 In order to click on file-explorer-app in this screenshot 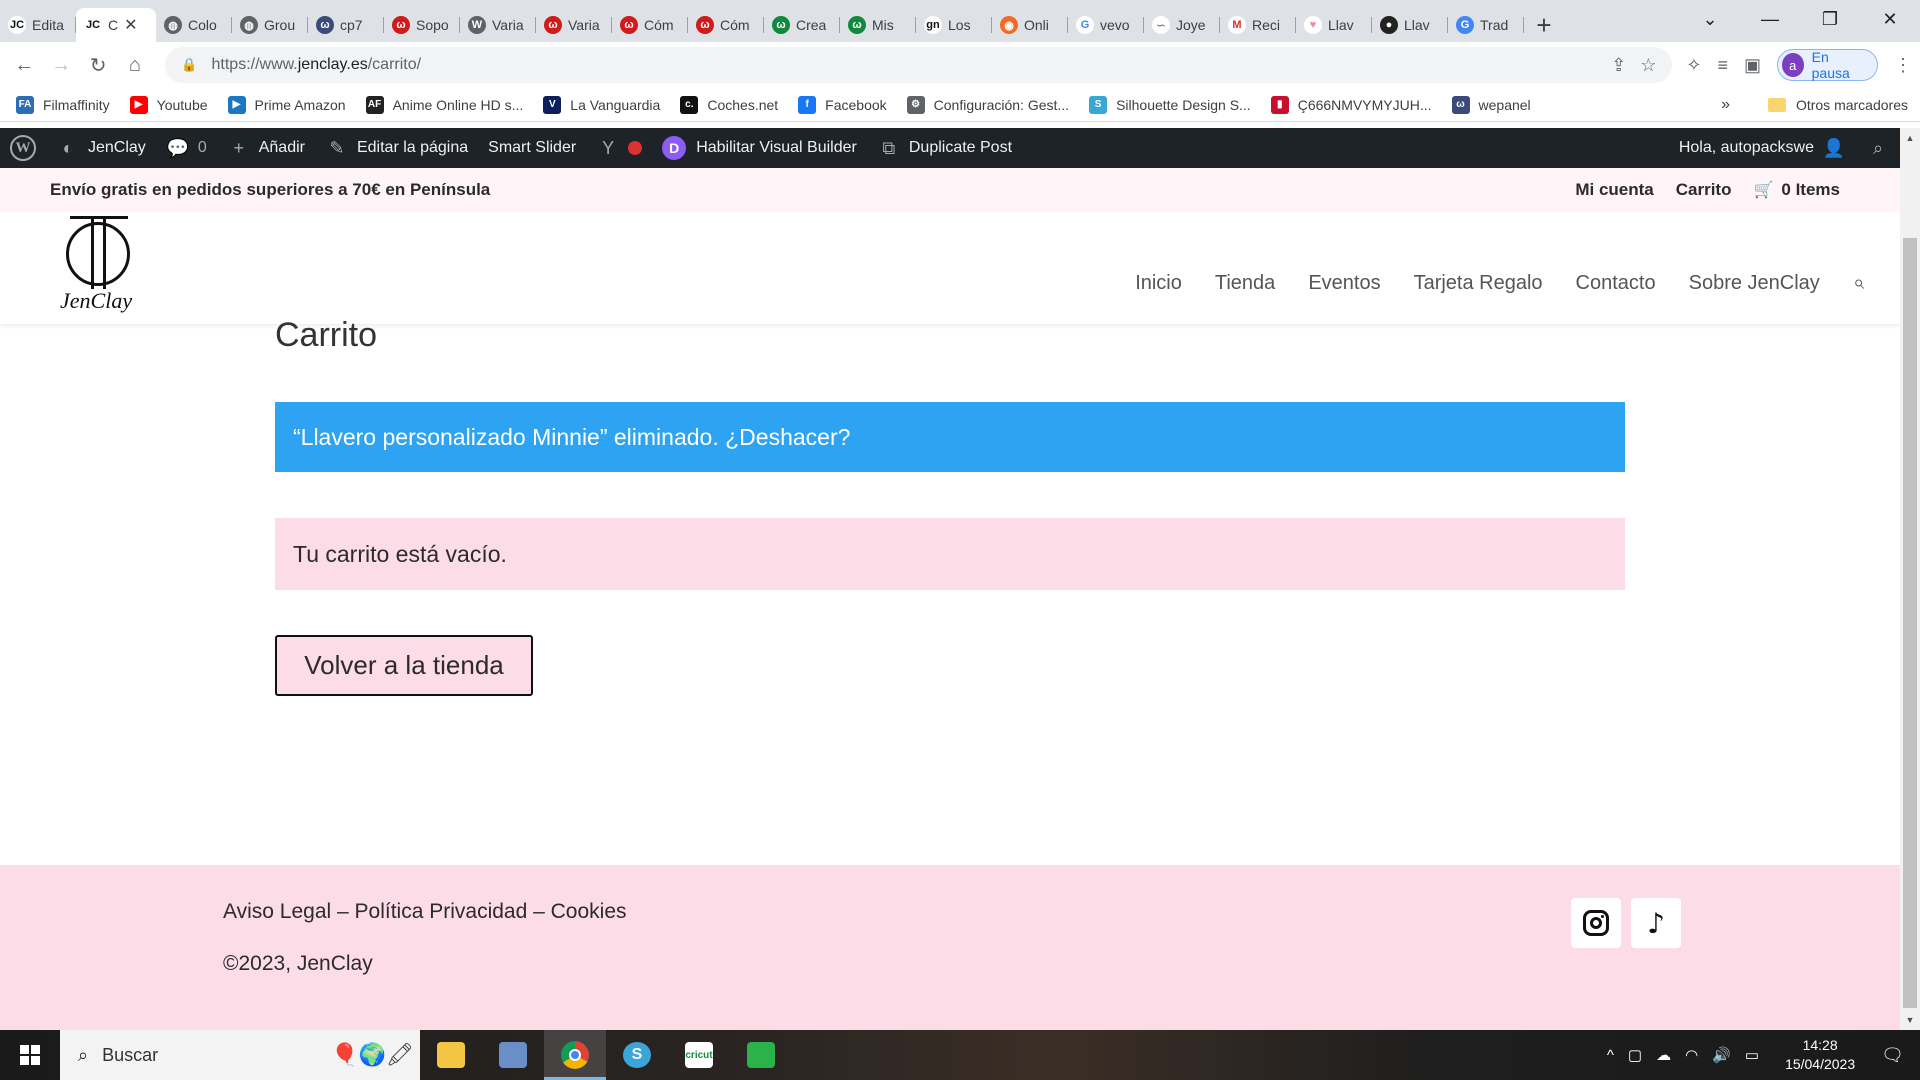, I will do `click(451, 1055)`.